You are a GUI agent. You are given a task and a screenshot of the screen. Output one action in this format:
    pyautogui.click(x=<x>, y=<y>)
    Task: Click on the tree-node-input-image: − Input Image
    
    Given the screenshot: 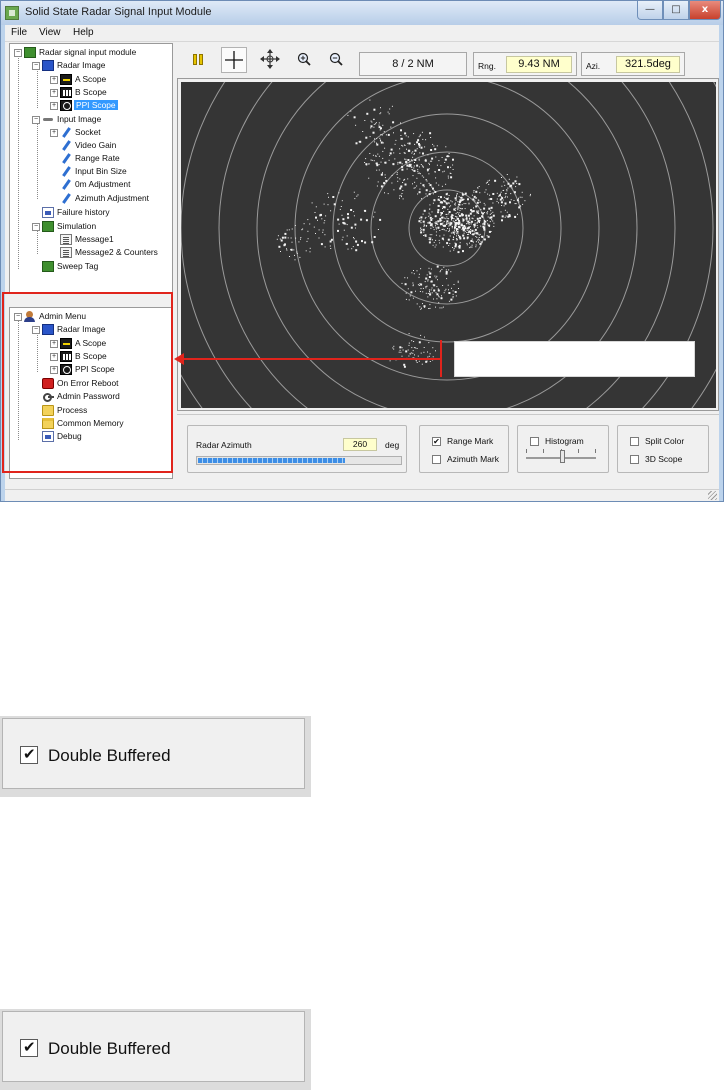 What is the action you would take?
    pyautogui.click(x=102, y=120)
    